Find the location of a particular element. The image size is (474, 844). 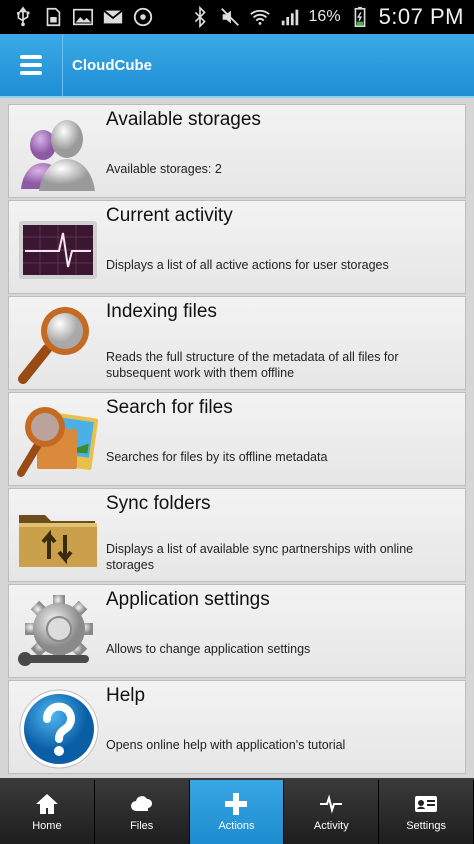

battery-percent: 16% is located at coordinates (324, 16).